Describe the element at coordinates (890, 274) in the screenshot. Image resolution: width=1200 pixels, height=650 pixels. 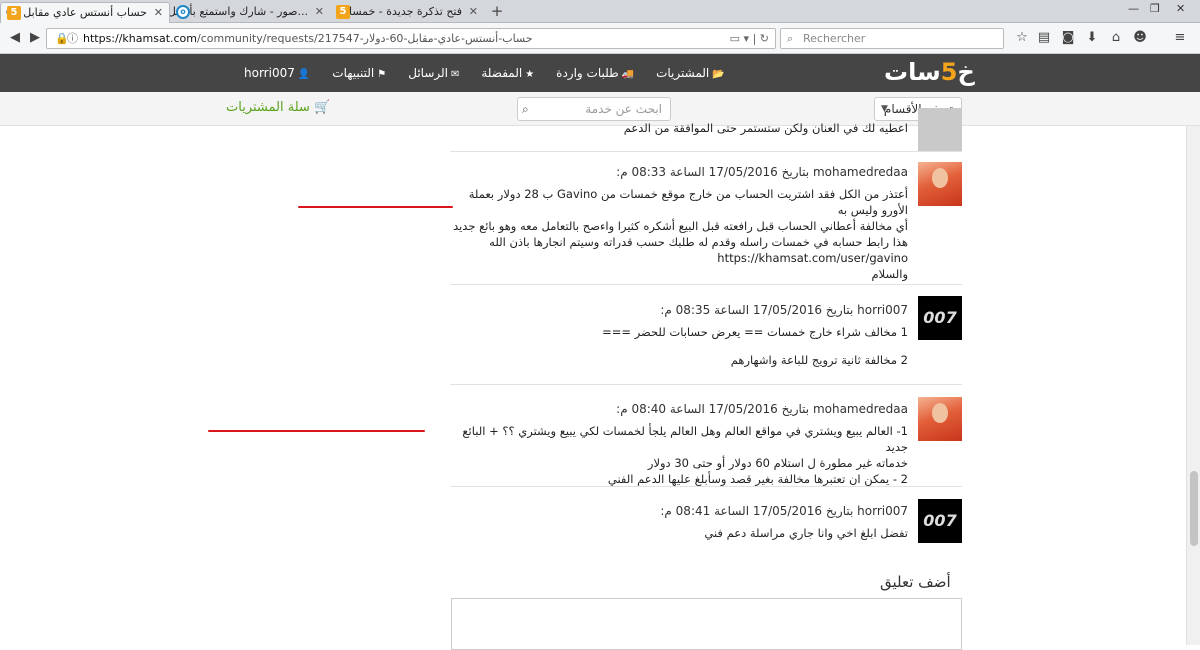
I see `comment-line: والسلام` at that location.